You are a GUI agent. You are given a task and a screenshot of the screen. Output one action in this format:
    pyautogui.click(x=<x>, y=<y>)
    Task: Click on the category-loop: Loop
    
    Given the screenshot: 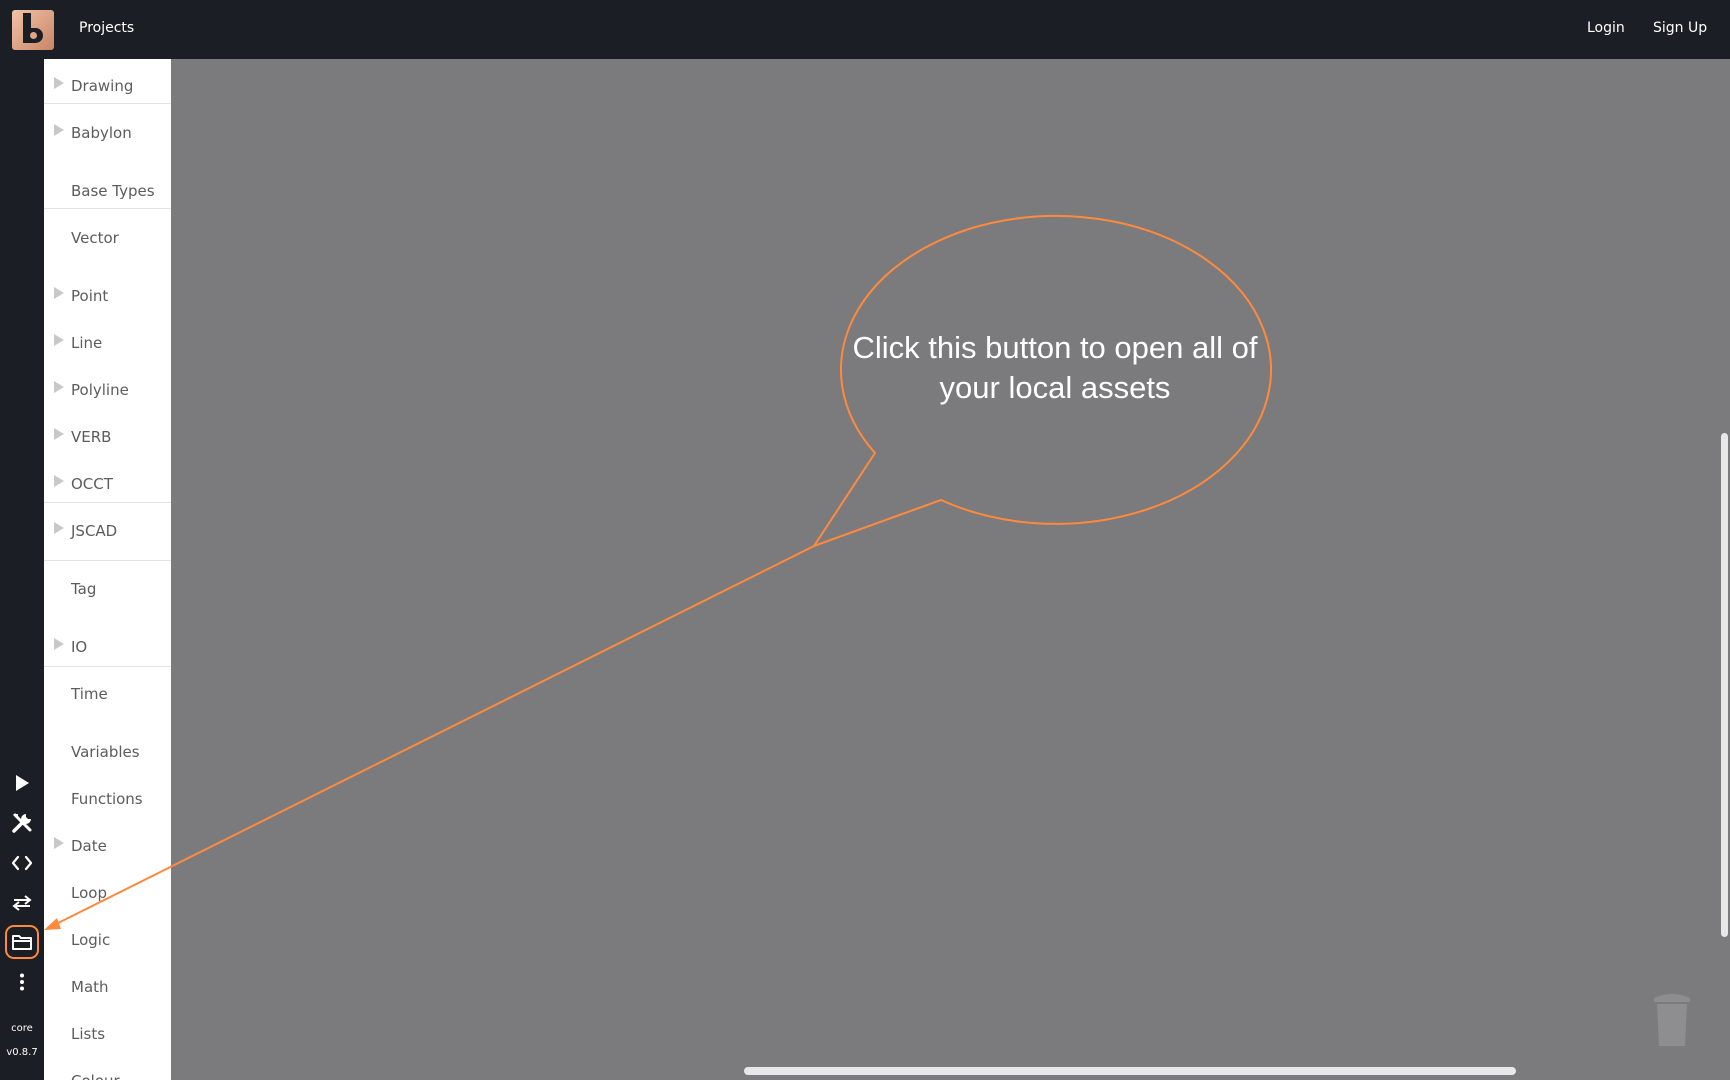 What is the action you would take?
    pyautogui.click(x=107, y=892)
    